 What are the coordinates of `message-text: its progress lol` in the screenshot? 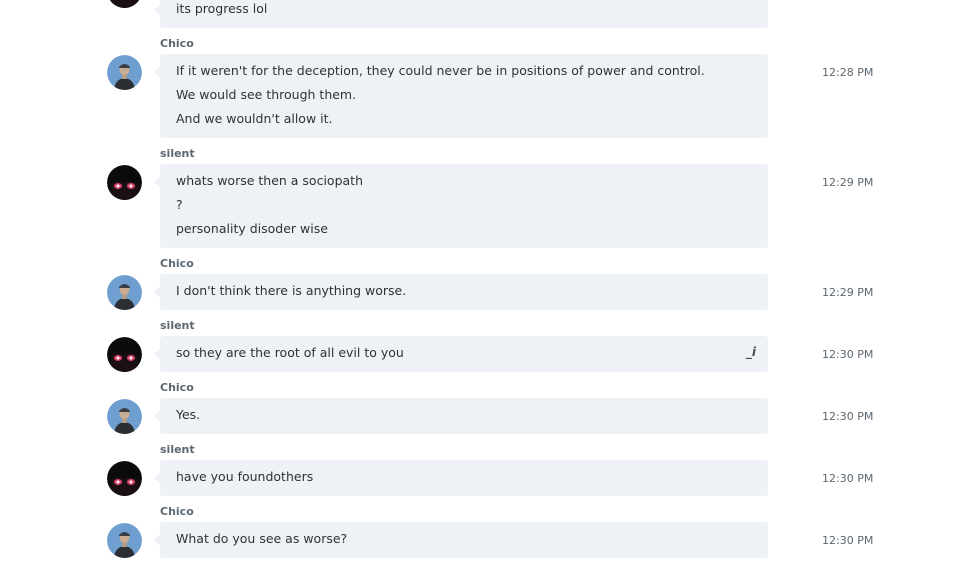 It's located at (222, 8).